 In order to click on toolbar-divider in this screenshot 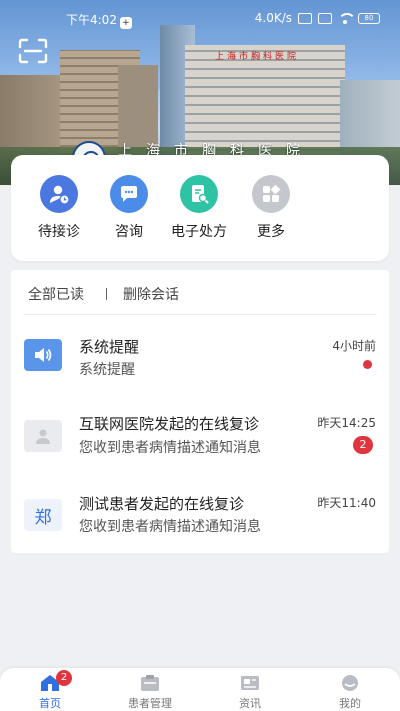, I will do `click(106, 294)`.